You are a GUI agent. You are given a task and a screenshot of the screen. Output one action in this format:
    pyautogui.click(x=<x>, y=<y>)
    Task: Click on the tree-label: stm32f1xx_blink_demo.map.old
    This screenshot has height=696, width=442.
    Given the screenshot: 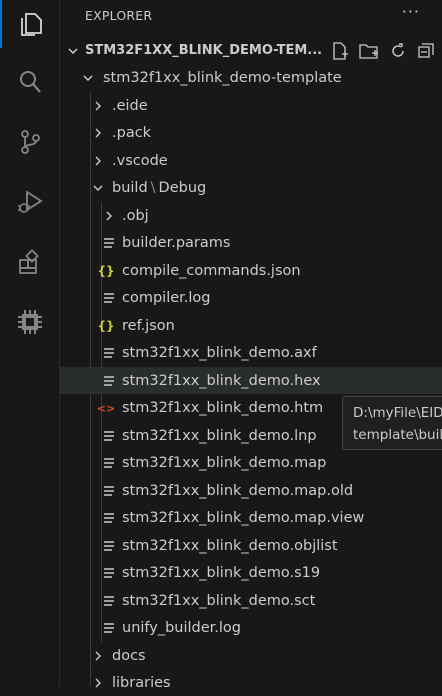 What is the action you would take?
    pyautogui.click(x=238, y=490)
    